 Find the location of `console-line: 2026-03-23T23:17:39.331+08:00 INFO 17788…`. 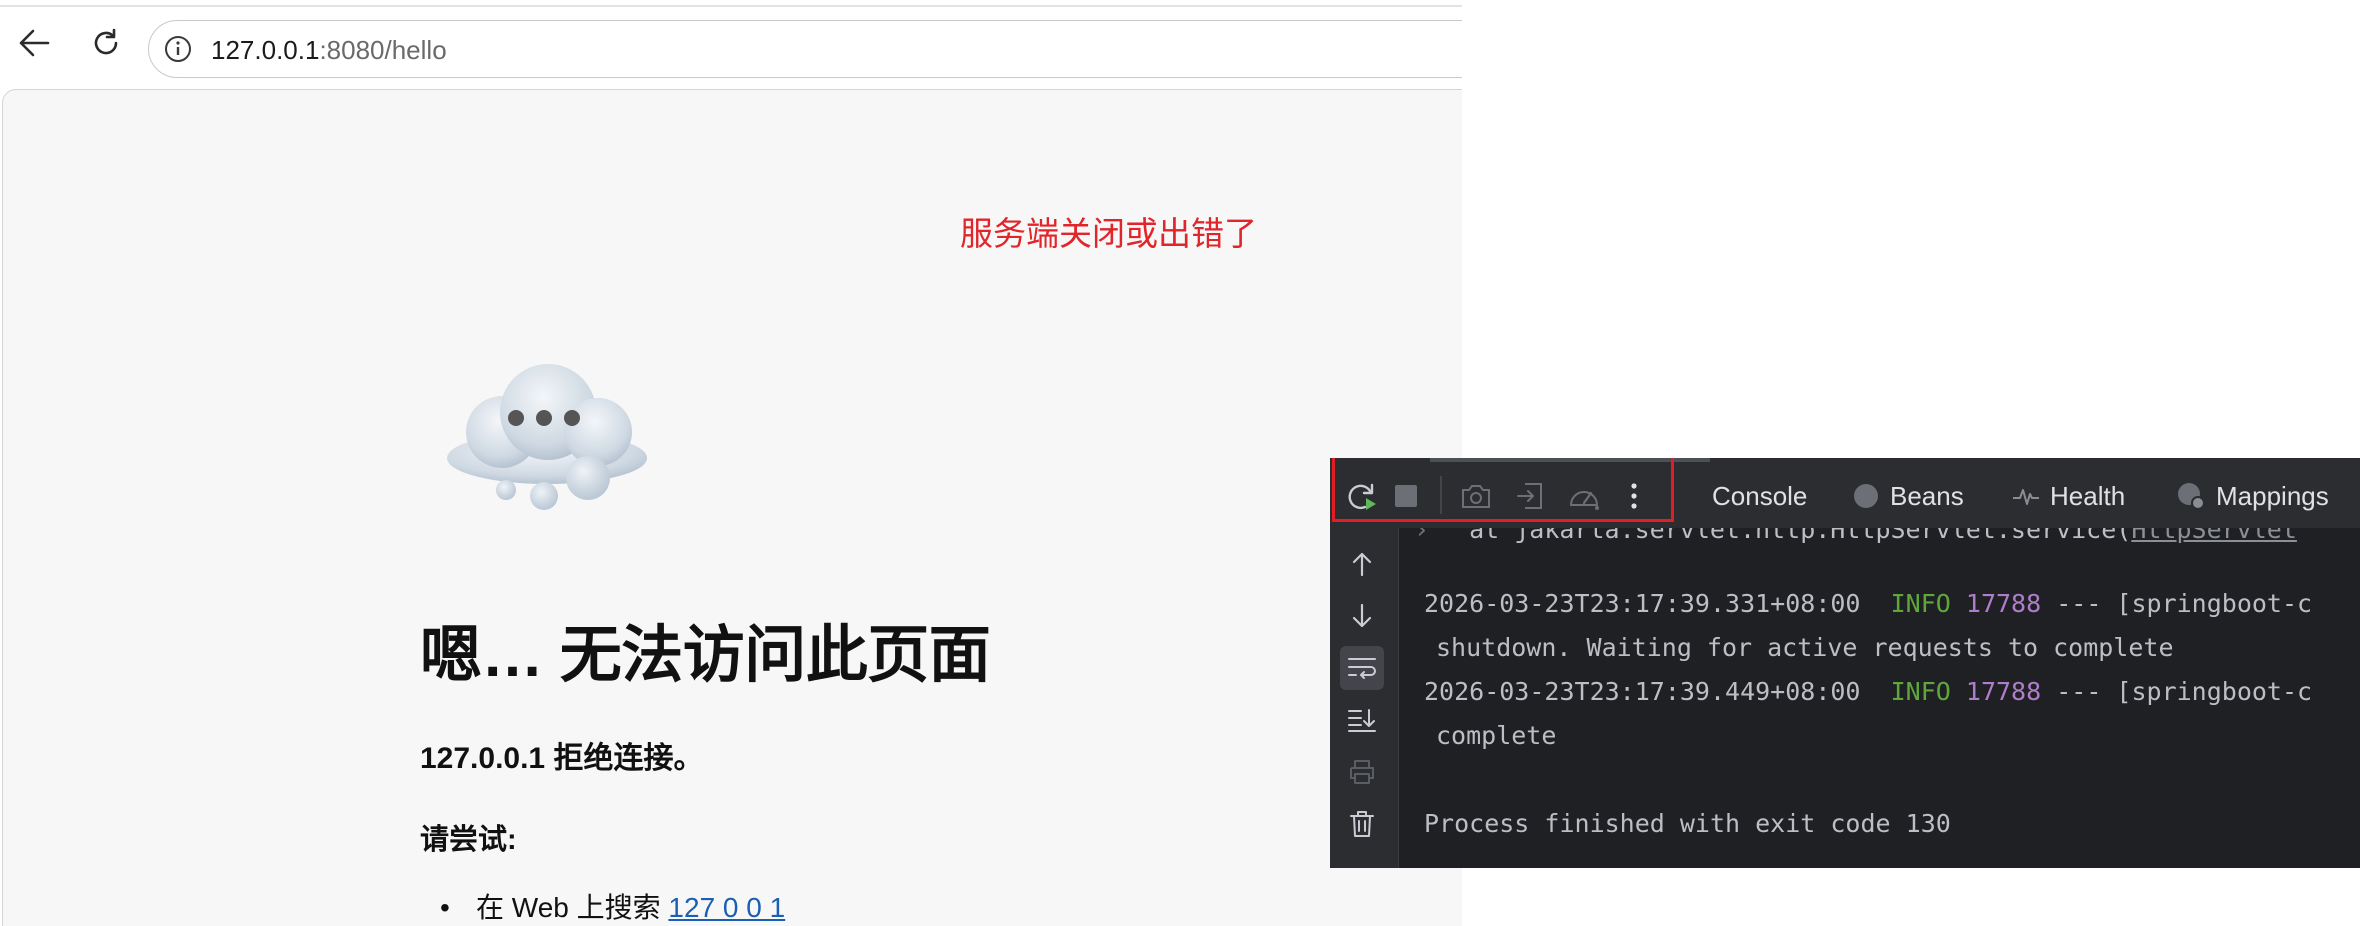

console-line: 2026-03-23T23:17:39.331+08:00 INFO 17788… is located at coordinates (1868, 604).